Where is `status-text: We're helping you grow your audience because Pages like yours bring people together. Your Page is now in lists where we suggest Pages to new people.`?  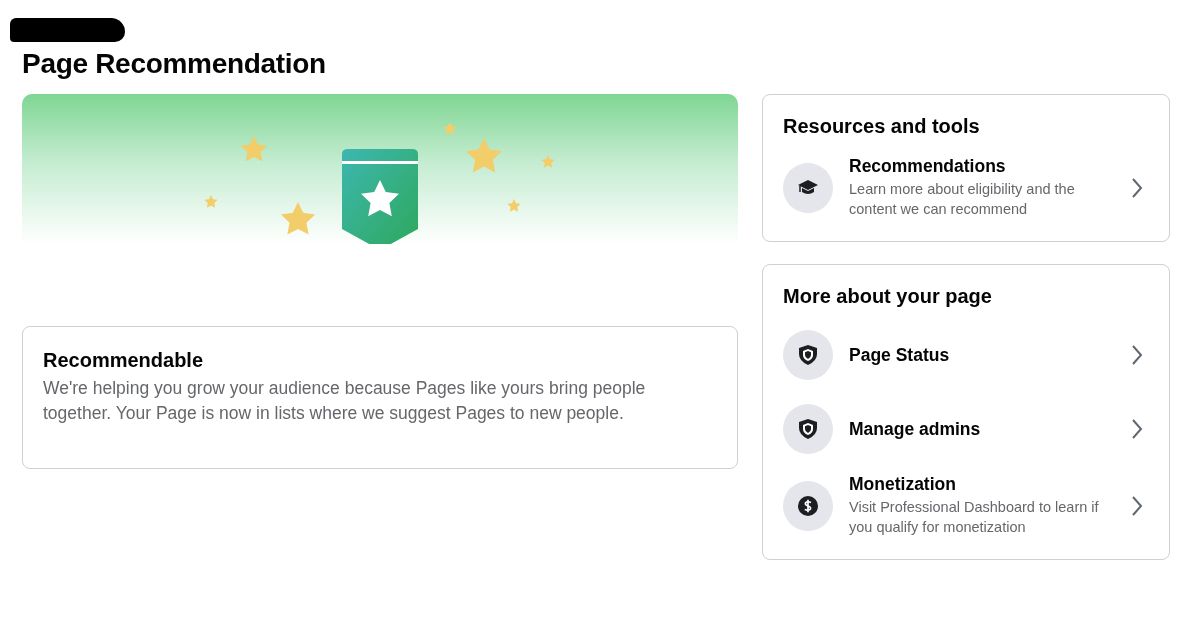
status-text: We're helping you grow your audience because Pages like yours bring people together. Your Page is now in lists where we suggest Pages to new people. is located at coordinates (345, 401).